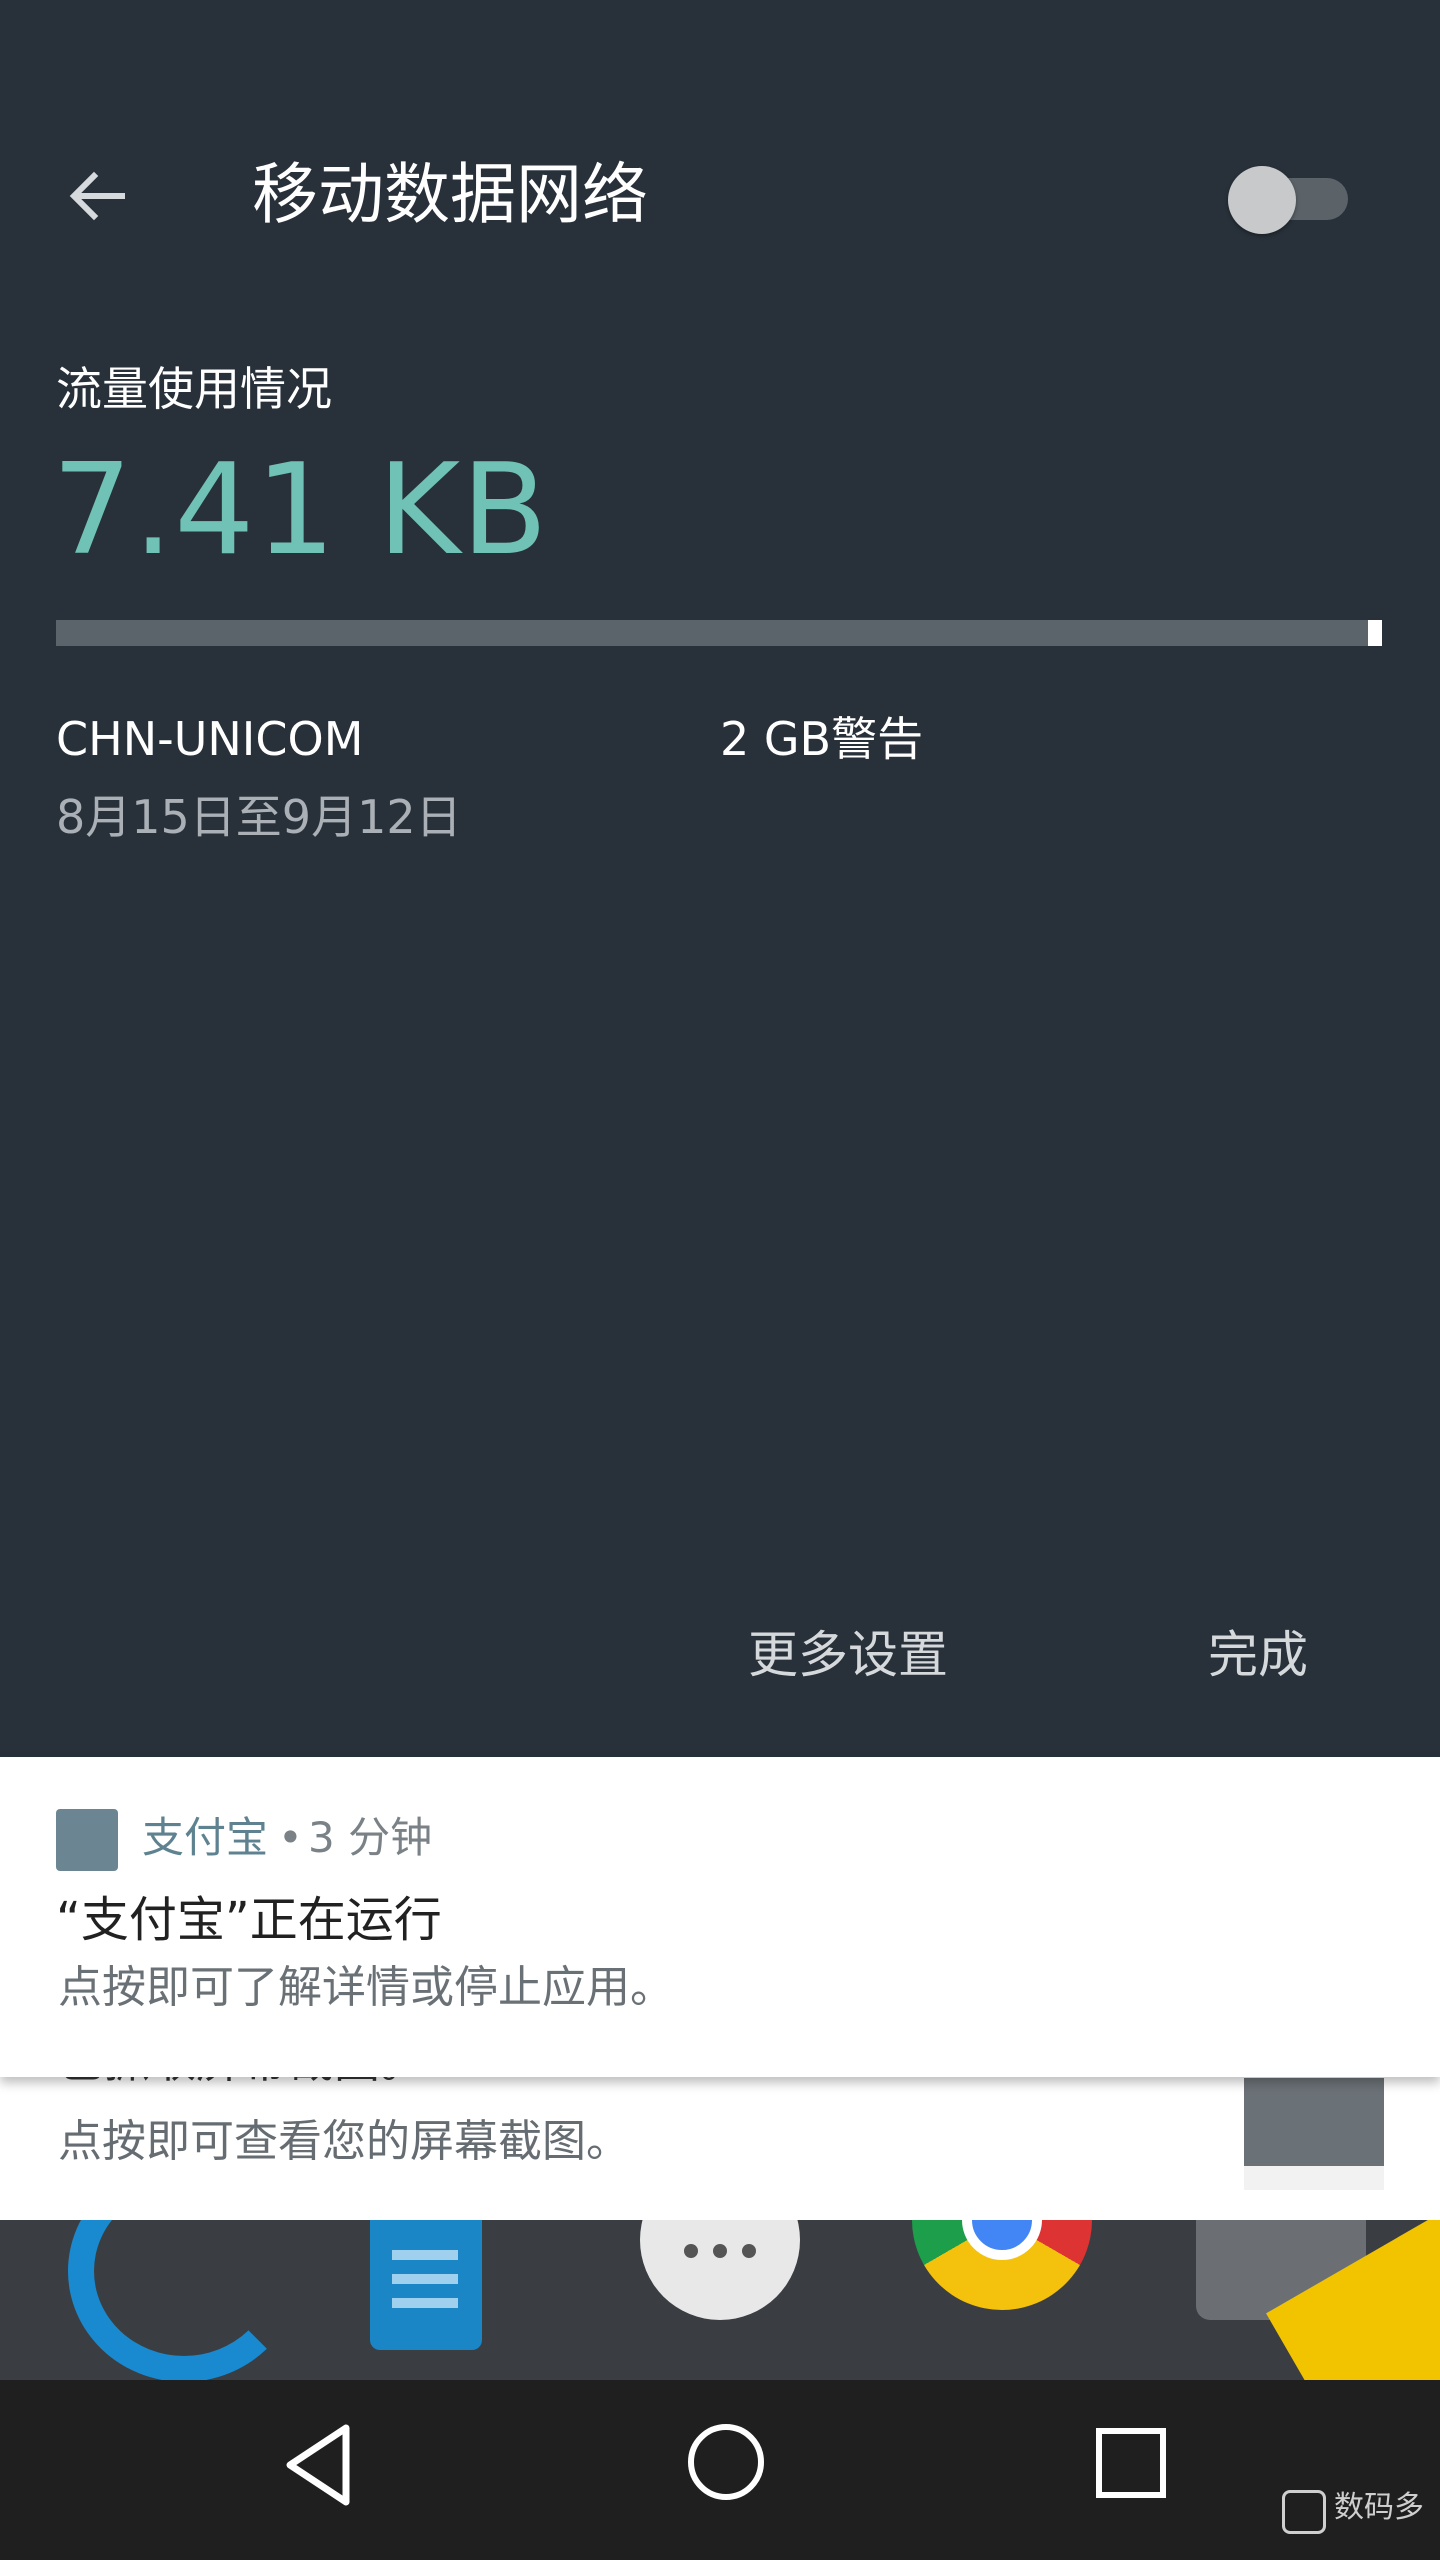 This screenshot has height=2560, width=1440. Describe the element at coordinates (720, 2270) in the screenshot. I see `app-drawer-icon` at that location.